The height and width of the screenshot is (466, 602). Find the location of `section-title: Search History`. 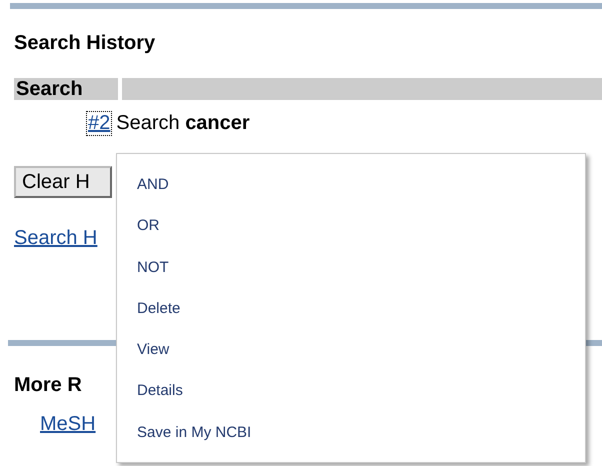

section-title: Search History is located at coordinates (85, 43).